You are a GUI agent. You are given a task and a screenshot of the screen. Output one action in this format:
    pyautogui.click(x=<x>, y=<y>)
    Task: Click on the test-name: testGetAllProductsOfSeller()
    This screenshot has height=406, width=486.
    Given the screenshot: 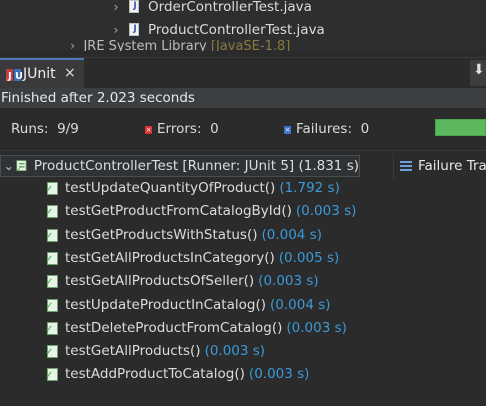 What is the action you would take?
    pyautogui.click(x=160, y=281)
    